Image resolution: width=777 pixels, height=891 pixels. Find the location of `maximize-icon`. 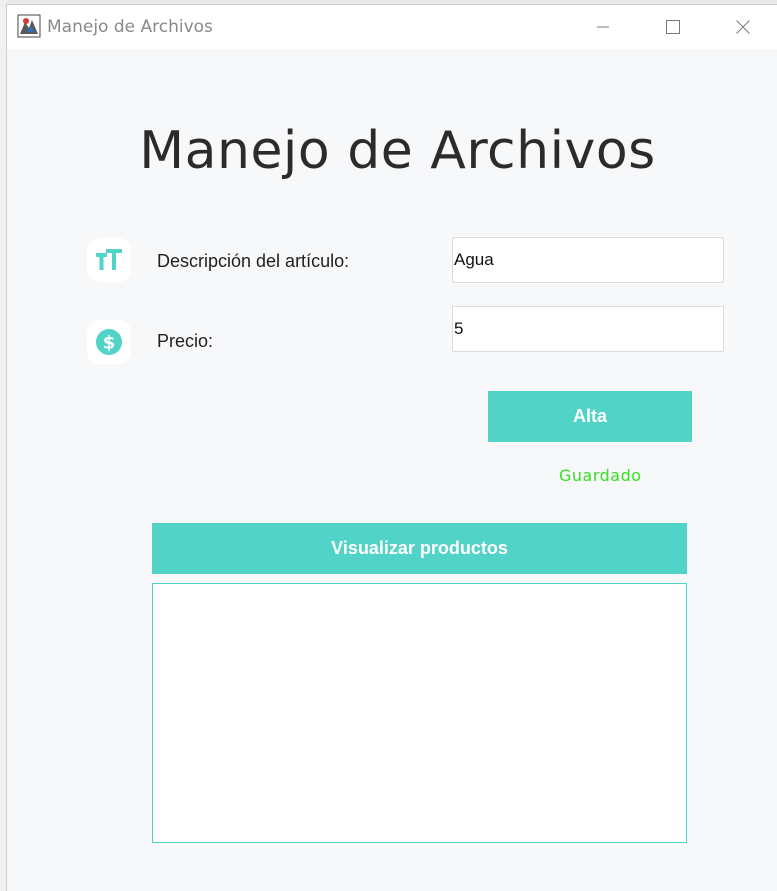

maximize-icon is located at coordinates (673, 27).